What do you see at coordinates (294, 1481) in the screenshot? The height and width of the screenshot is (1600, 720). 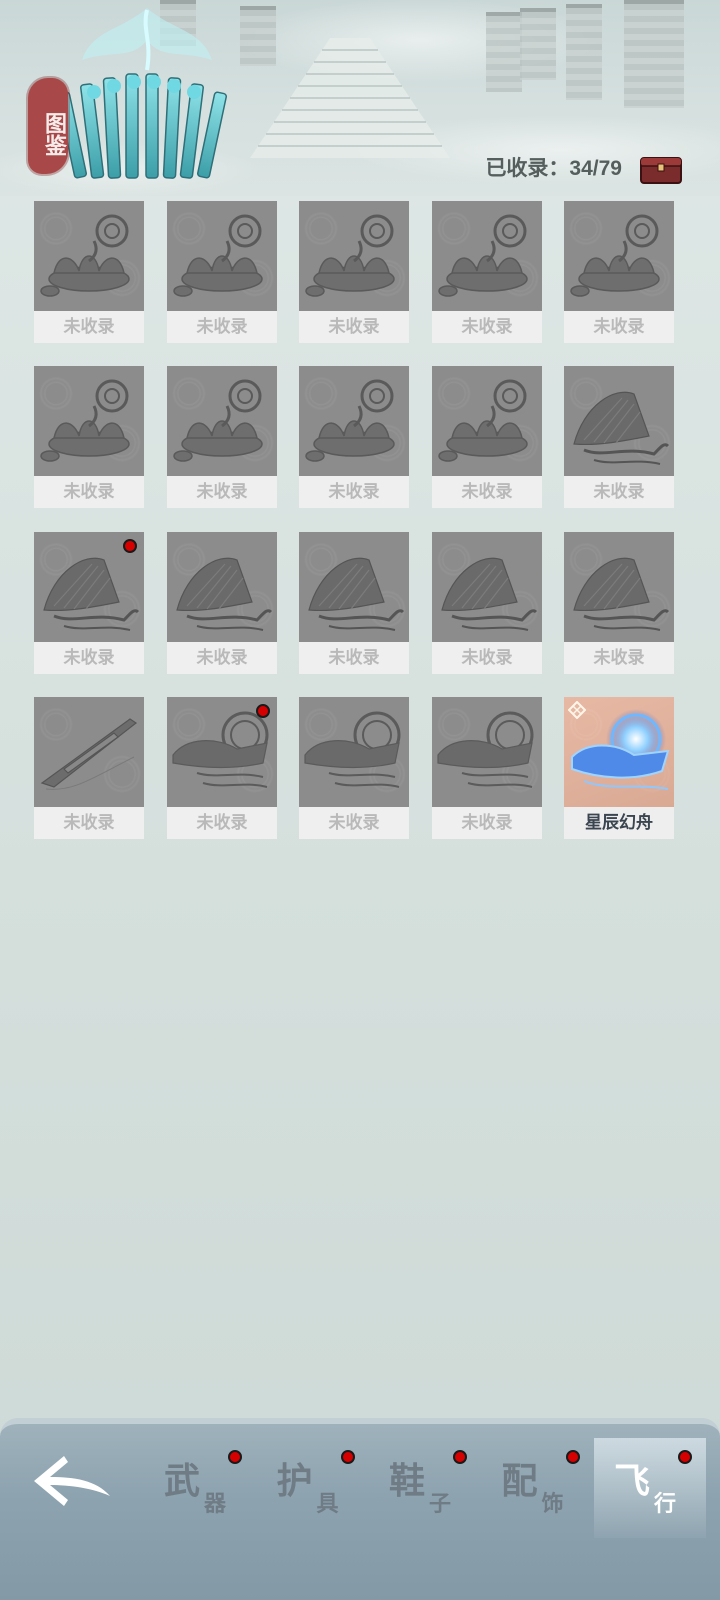 I see `tab-main-char: 护` at bounding box center [294, 1481].